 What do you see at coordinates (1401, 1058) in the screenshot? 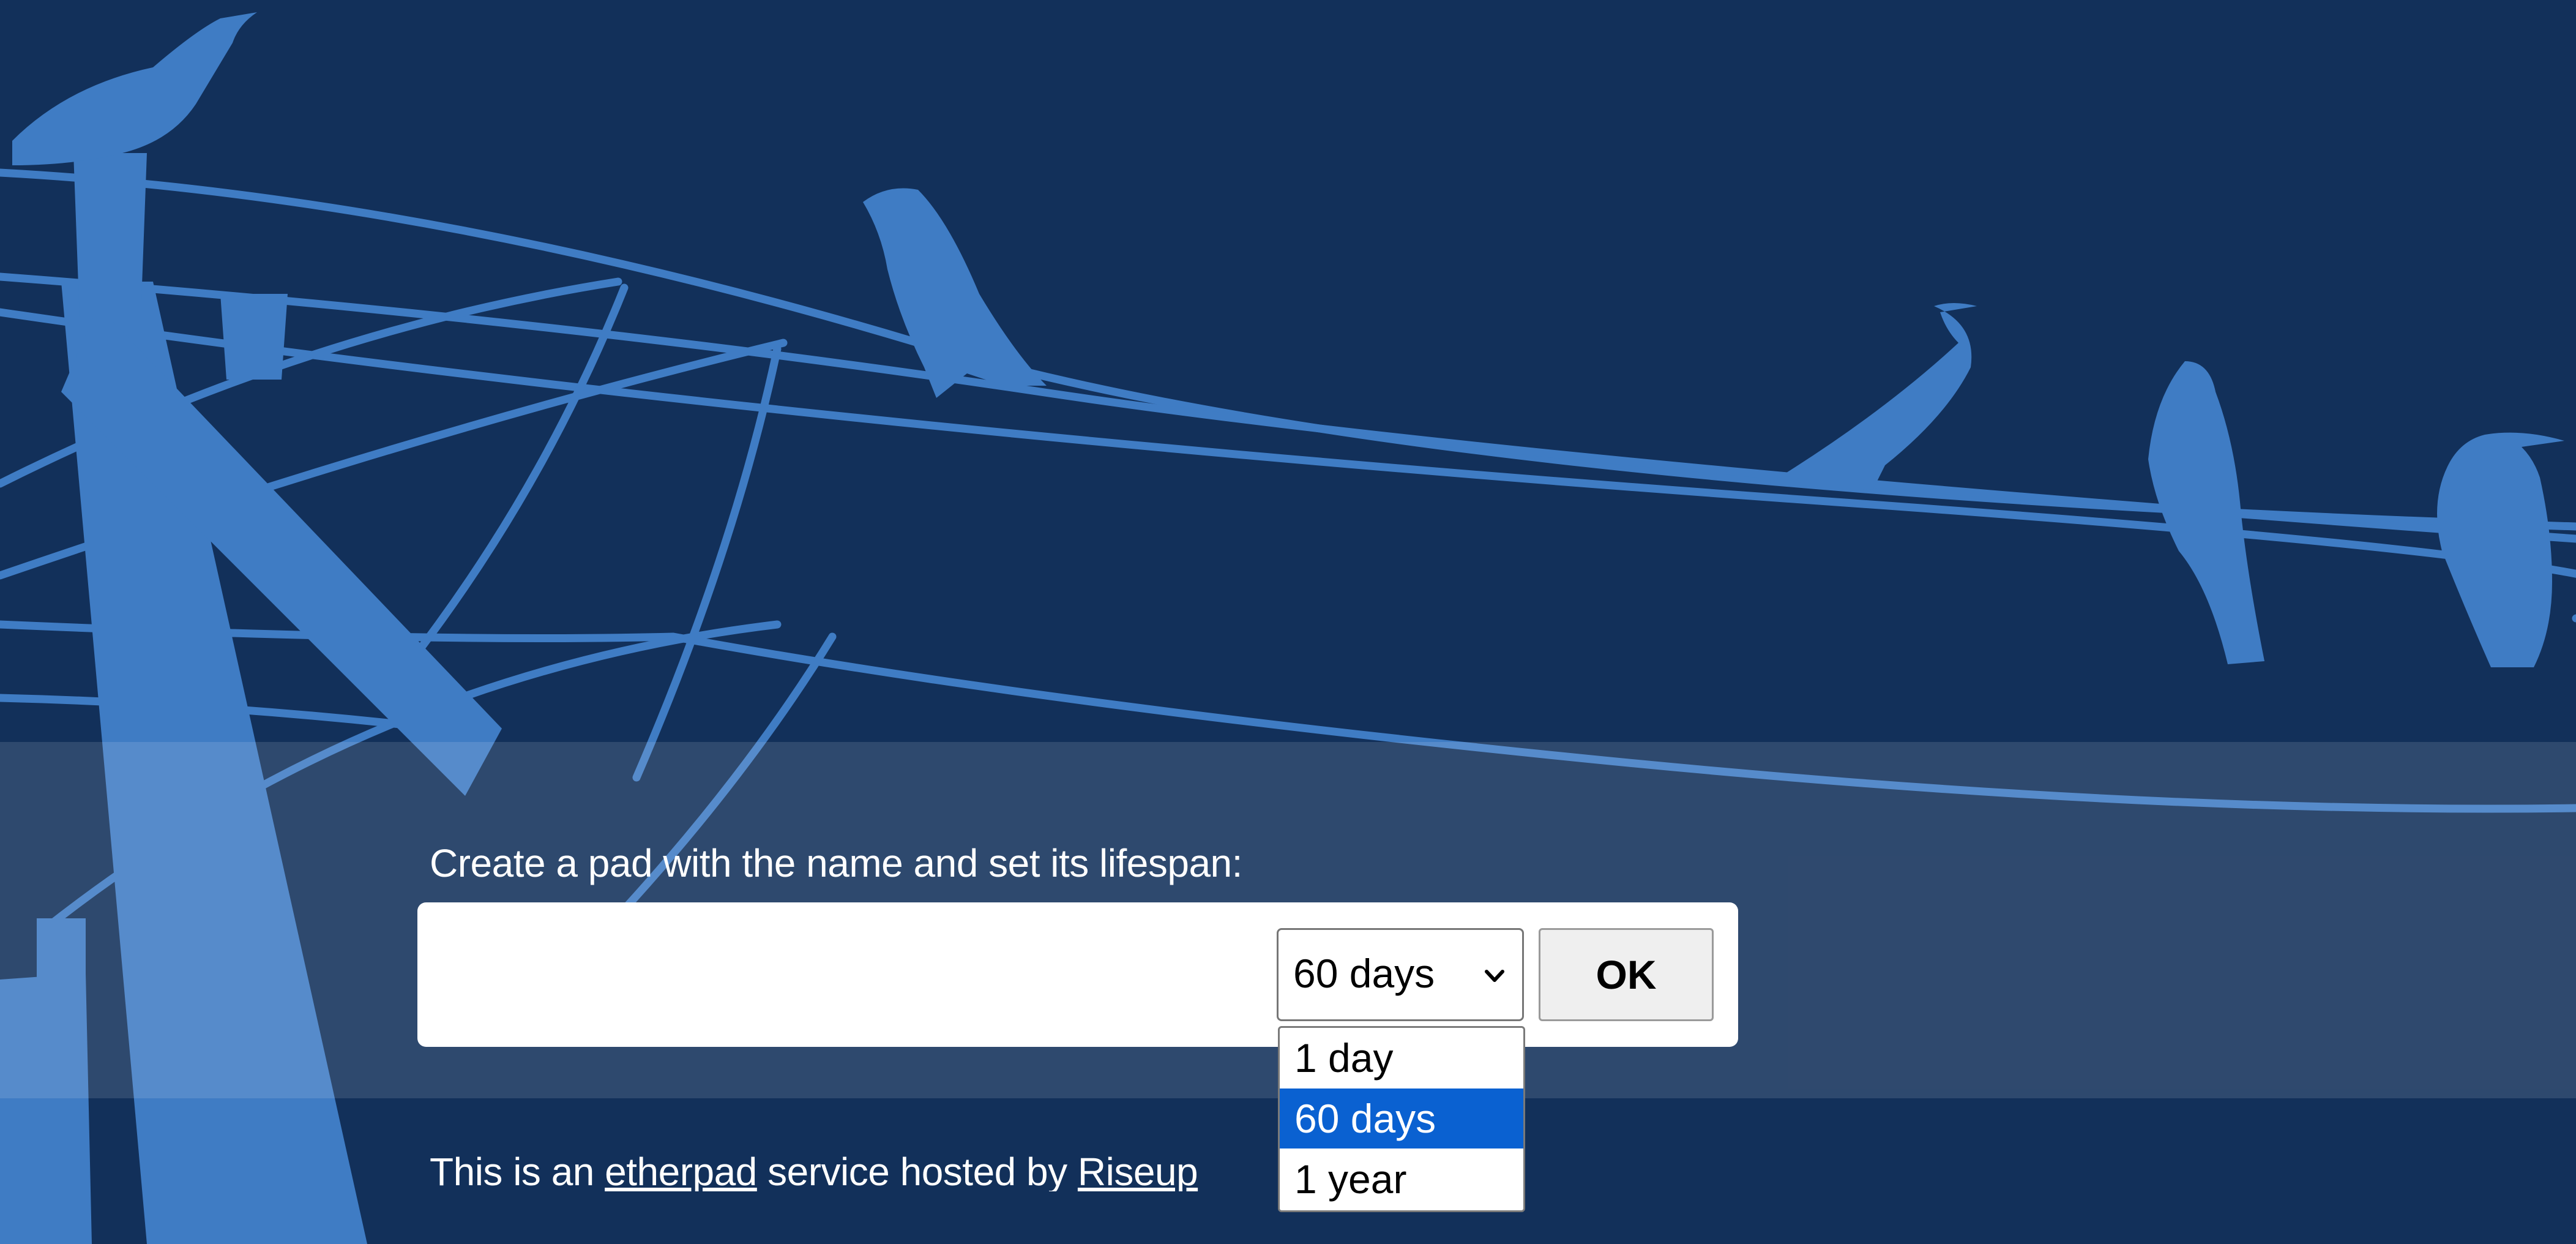
I see `lifespan-option-1-day: 1 day` at bounding box center [1401, 1058].